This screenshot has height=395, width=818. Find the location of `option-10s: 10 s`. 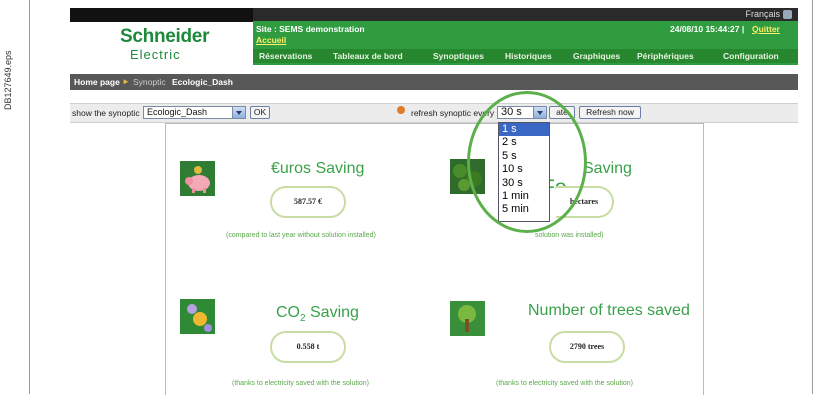

option-10s: 10 s is located at coordinates (524, 169).